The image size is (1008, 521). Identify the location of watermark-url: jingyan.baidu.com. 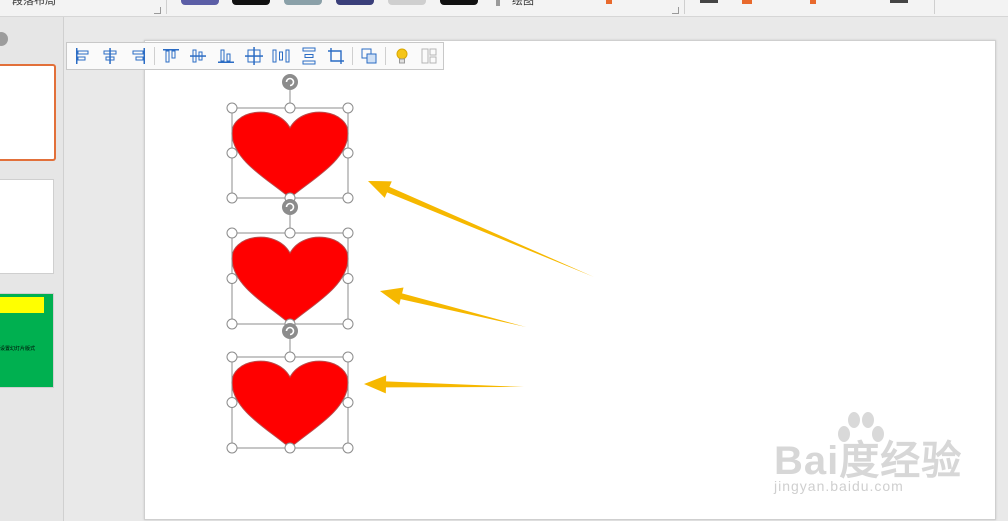
(839, 486).